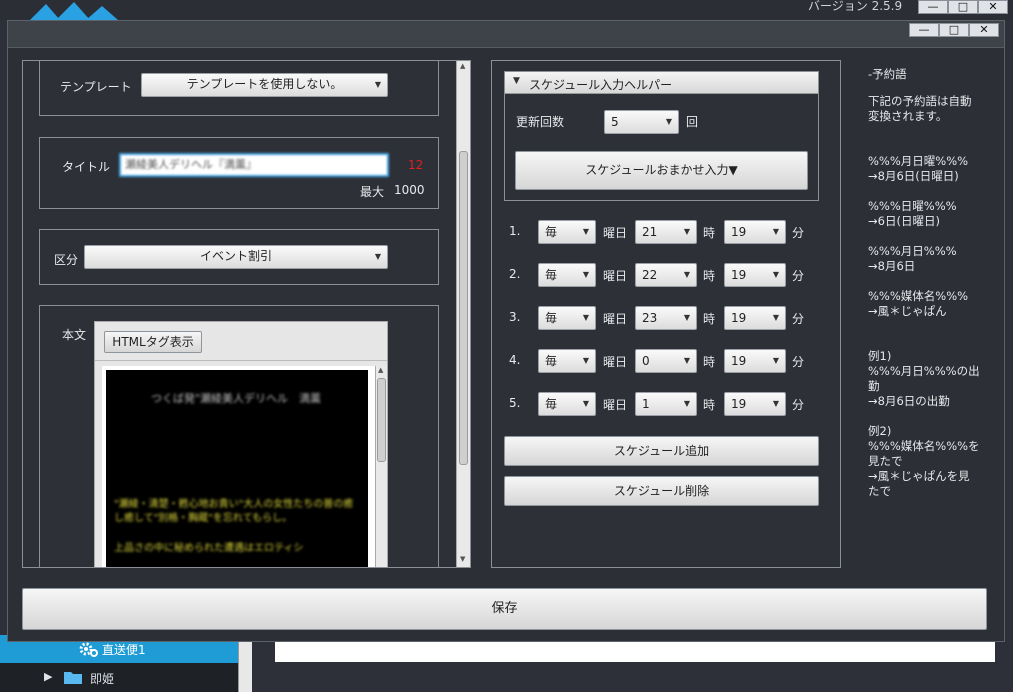 This screenshot has width=1013, height=692. I want to click on schedule-helper-header: ▼ スケジュール入力ヘルパー, so click(661, 83).